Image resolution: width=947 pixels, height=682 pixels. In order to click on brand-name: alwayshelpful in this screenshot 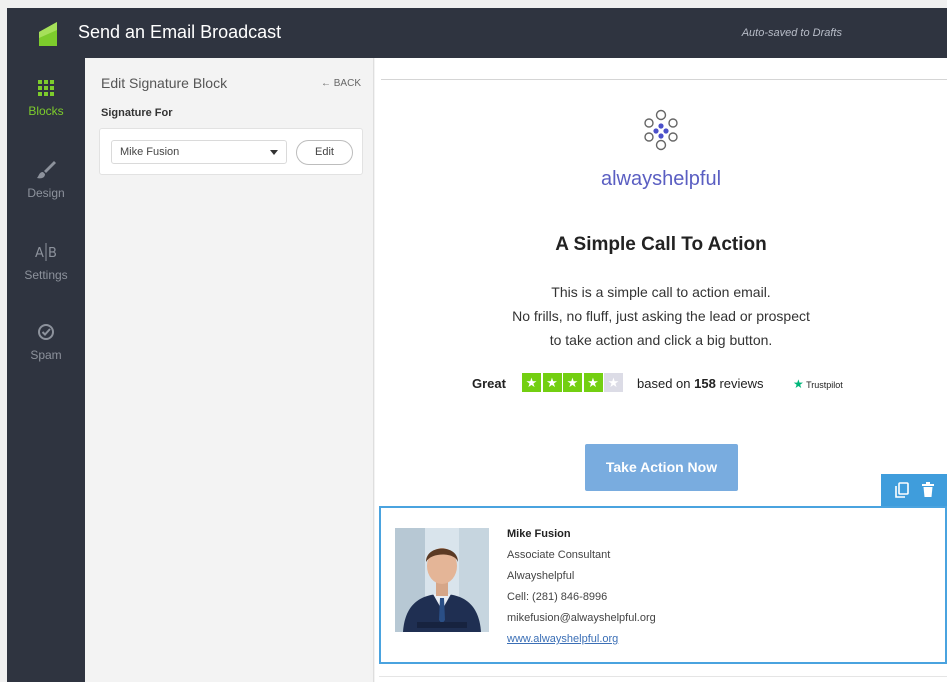, I will do `click(661, 179)`.